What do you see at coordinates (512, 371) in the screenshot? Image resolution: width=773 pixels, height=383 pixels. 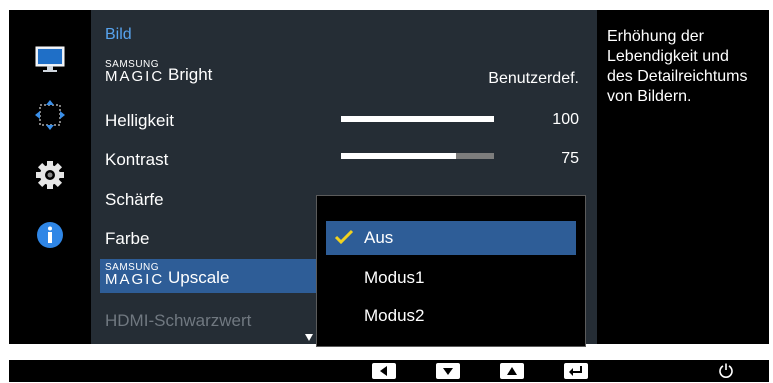 I see `up-arrow-icon` at bounding box center [512, 371].